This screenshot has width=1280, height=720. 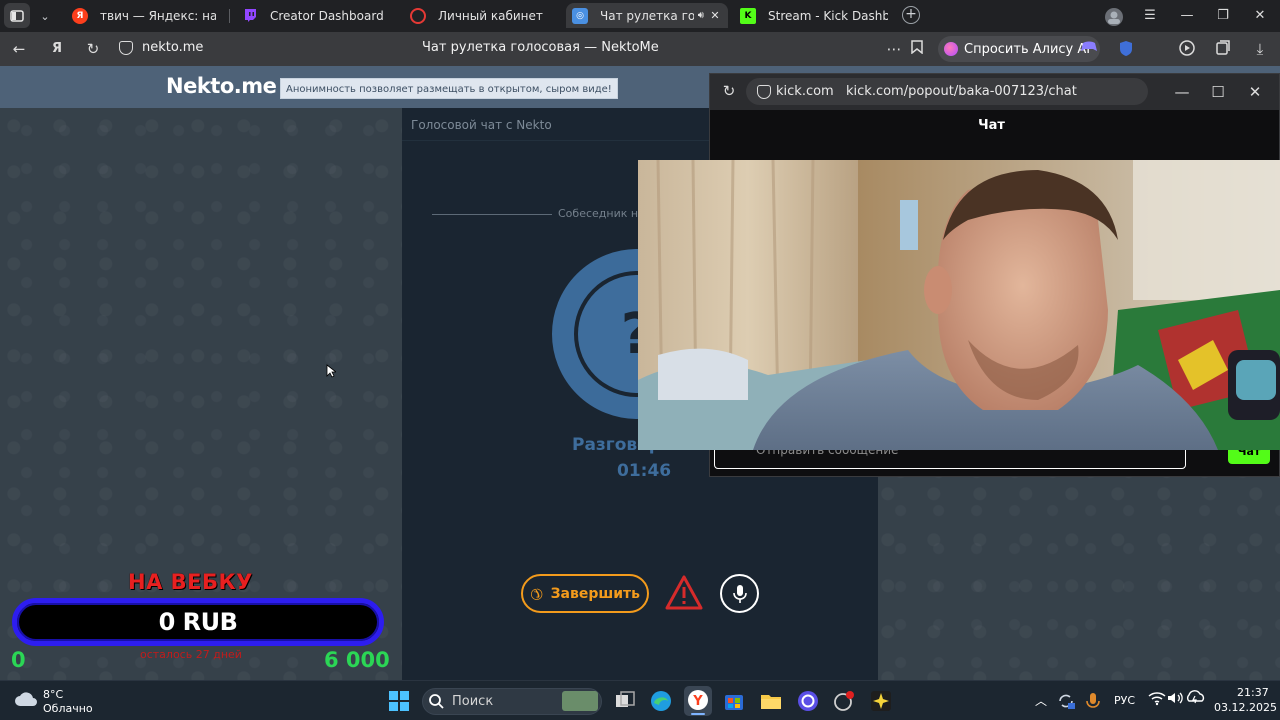 What do you see at coordinates (492, 214) in the screenshot?
I see `divider` at bounding box center [492, 214].